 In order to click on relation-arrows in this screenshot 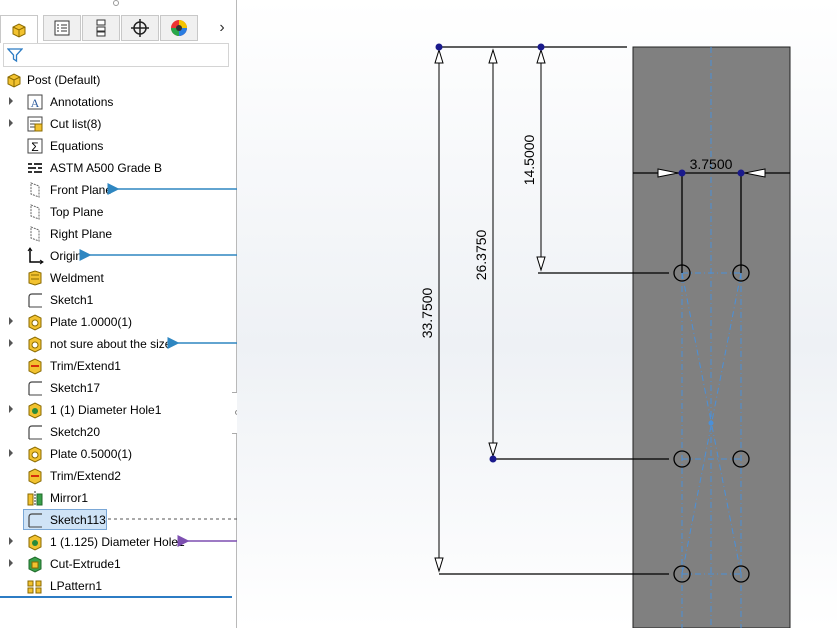, I will do `click(167, 365)`.